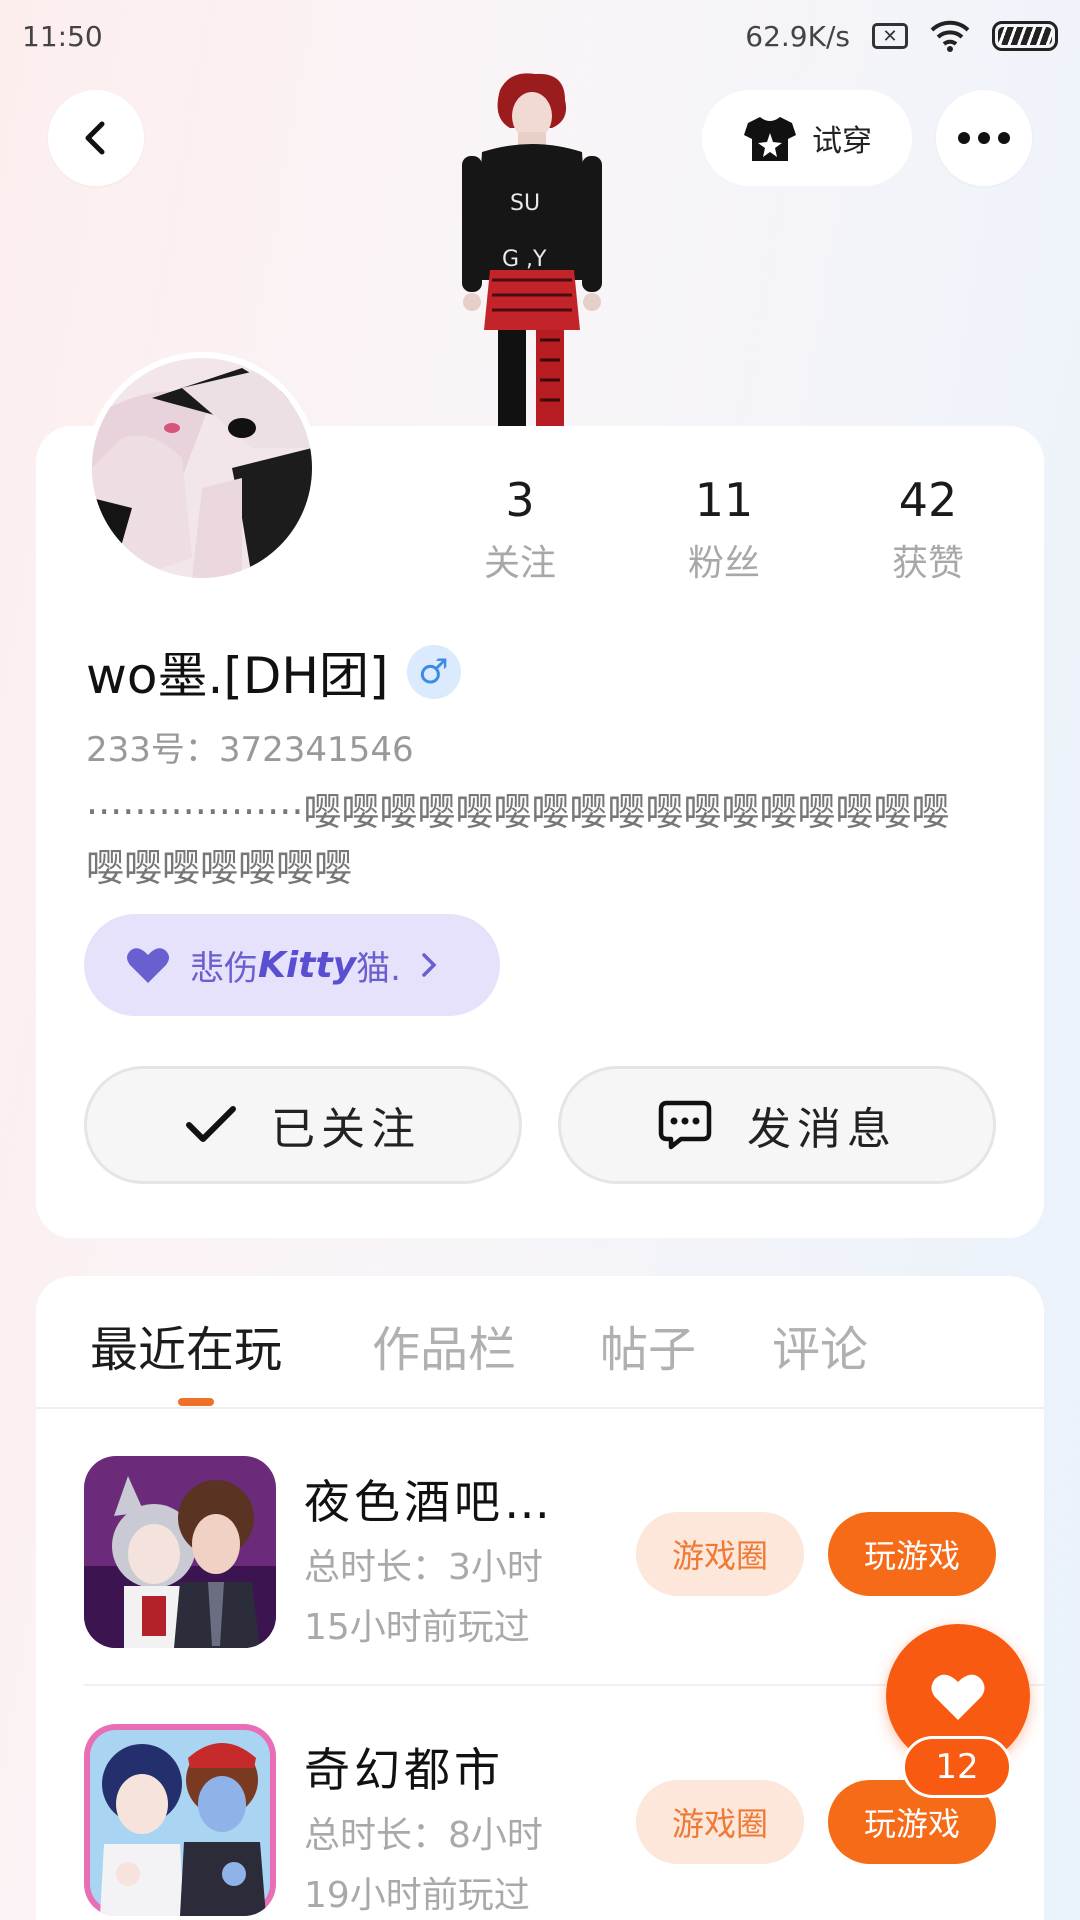 This screenshot has width=1080, height=1920. What do you see at coordinates (842, 141) in the screenshot?
I see `try-on-label: 试穿` at bounding box center [842, 141].